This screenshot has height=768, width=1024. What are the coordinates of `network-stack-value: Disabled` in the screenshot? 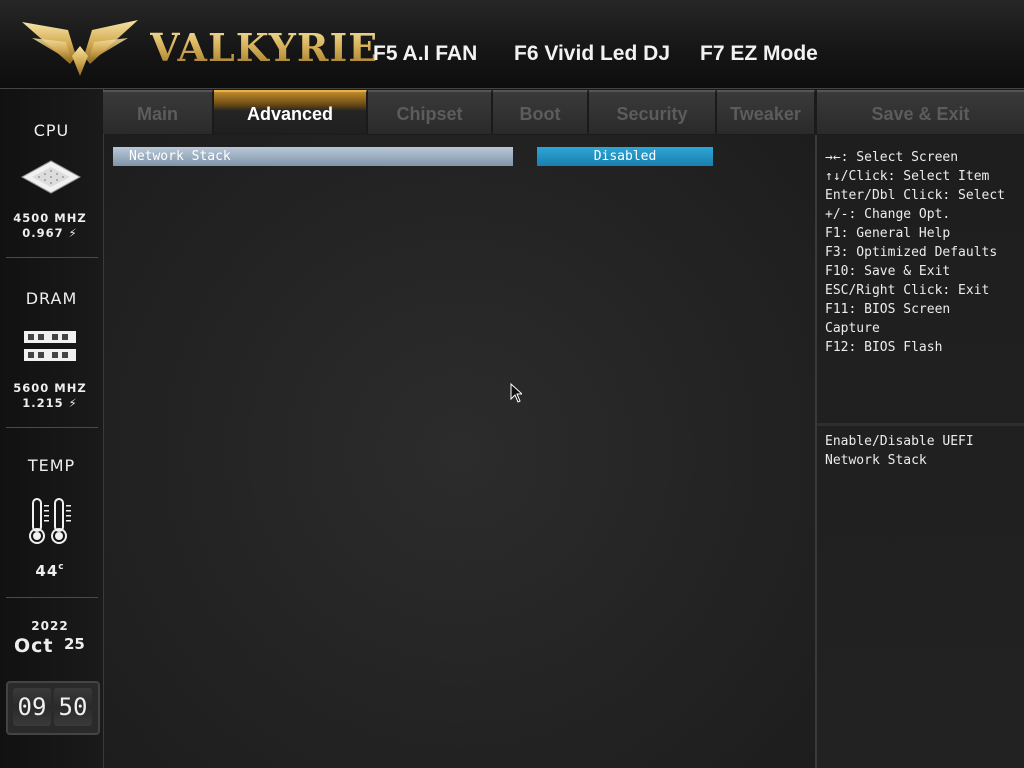 It's located at (625, 156).